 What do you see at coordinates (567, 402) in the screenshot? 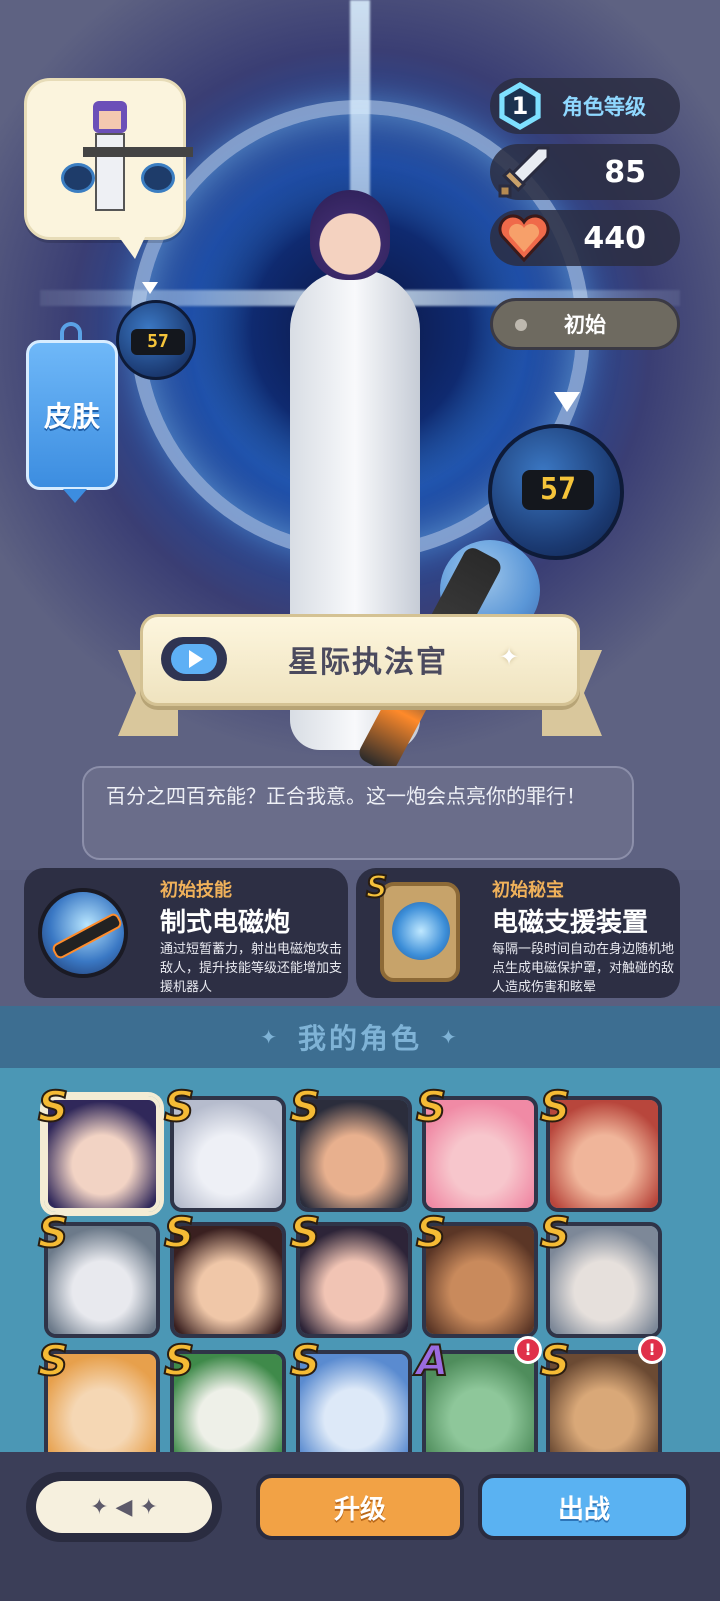
I see `big-orb-marker-icon` at bounding box center [567, 402].